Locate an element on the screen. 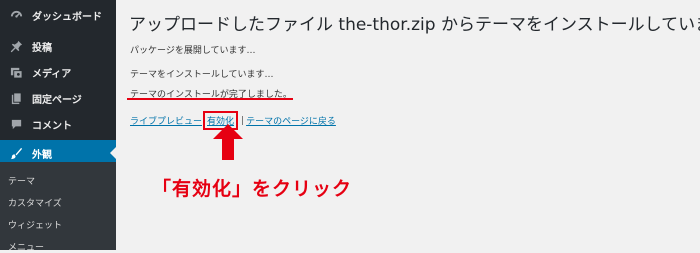  submenu-item-widgets: ウィジェット is located at coordinates (35, 224).